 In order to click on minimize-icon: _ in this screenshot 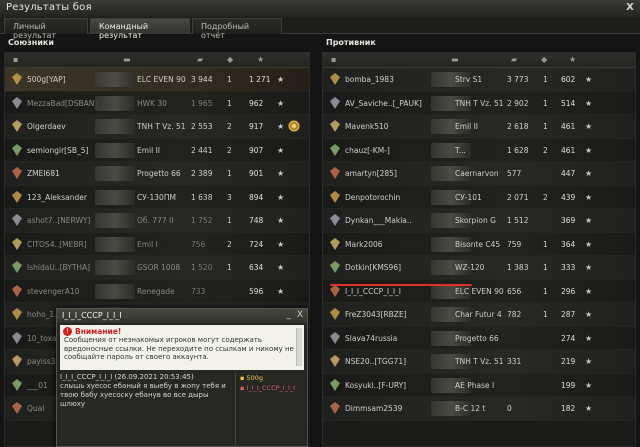, I will do `click(289, 315)`.